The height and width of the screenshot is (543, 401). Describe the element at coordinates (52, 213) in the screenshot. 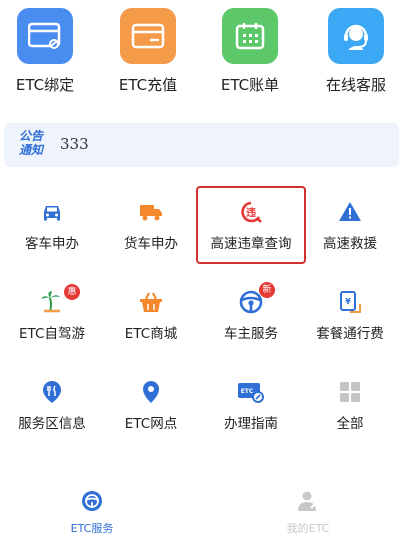

I see `car-icon` at that location.